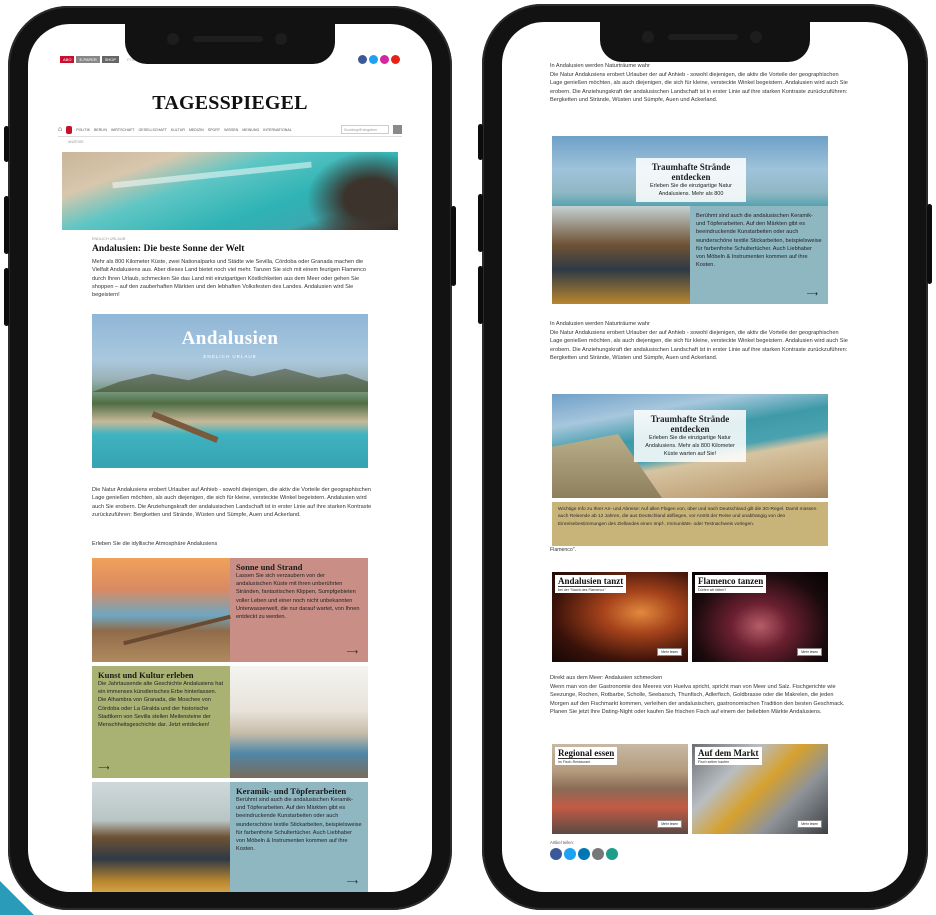 Image resolution: width=936 pixels, height=915 pixels. I want to click on nav-sport: SPORT, so click(214, 130).